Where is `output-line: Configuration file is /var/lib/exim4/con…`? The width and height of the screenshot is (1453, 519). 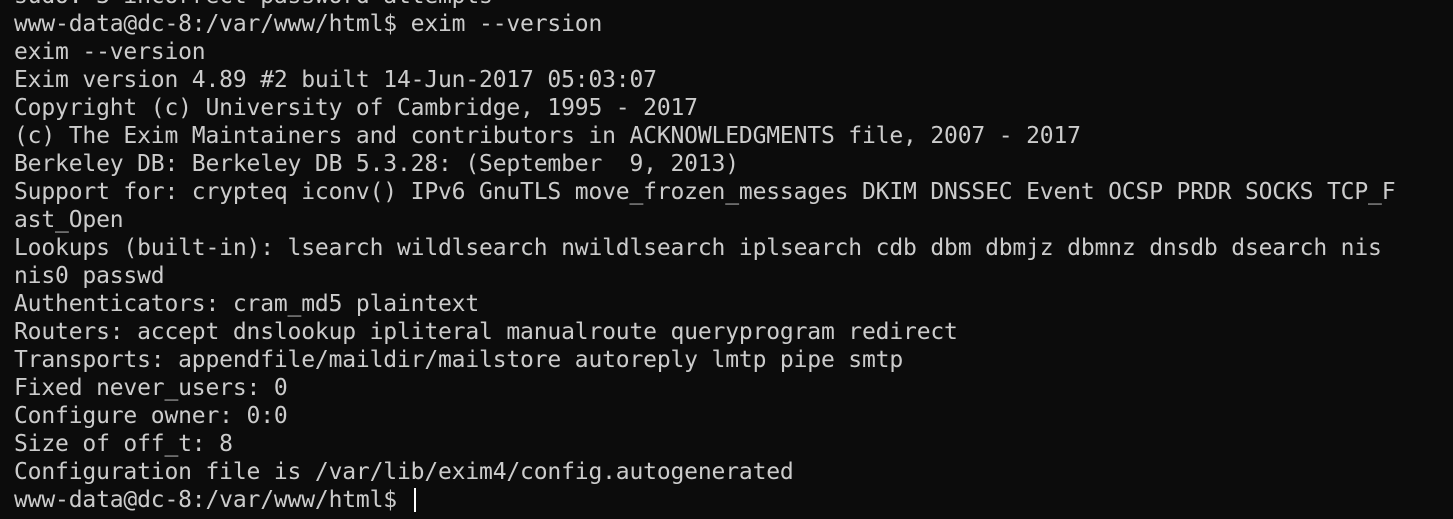
output-line: Configuration file is /var/lib/exim4/con… is located at coordinates (404, 472).